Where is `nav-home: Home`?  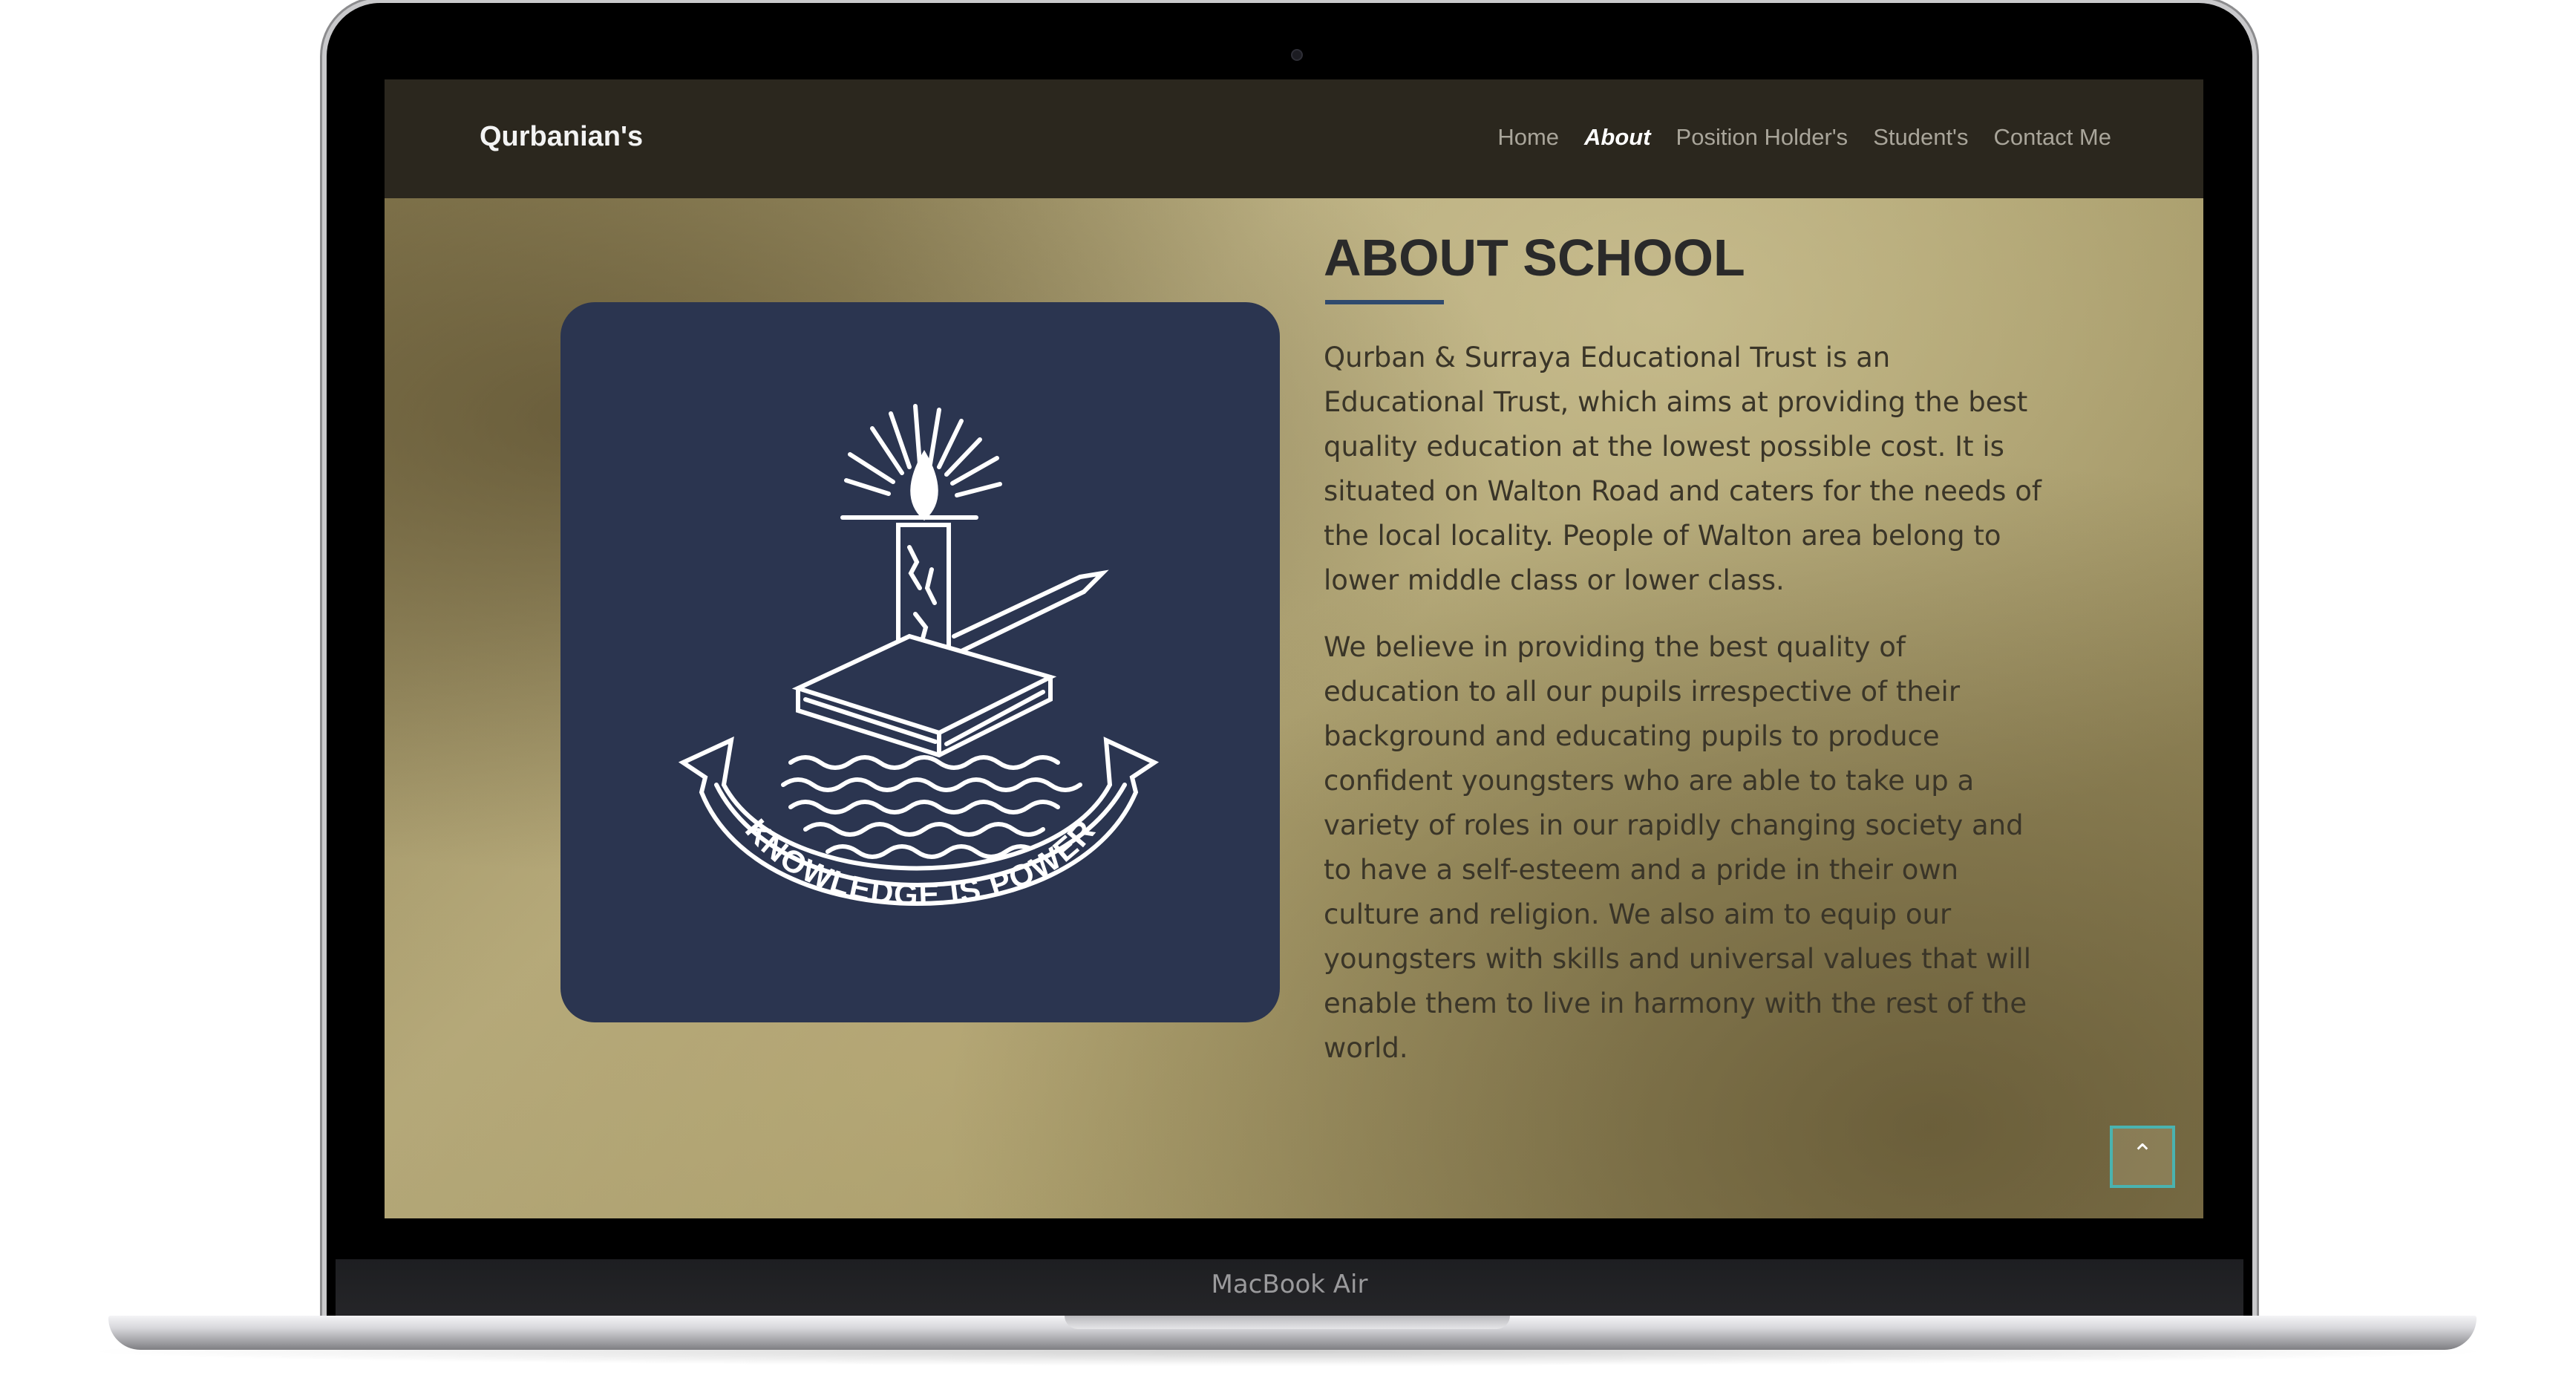
nav-home: Home is located at coordinates (1528, 137).